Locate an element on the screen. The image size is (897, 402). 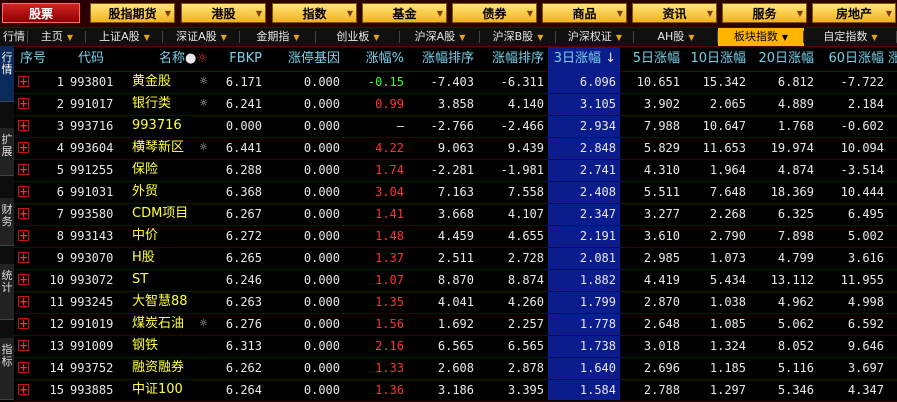
column-header-label: 序号 is located at coordinates (33, 58).